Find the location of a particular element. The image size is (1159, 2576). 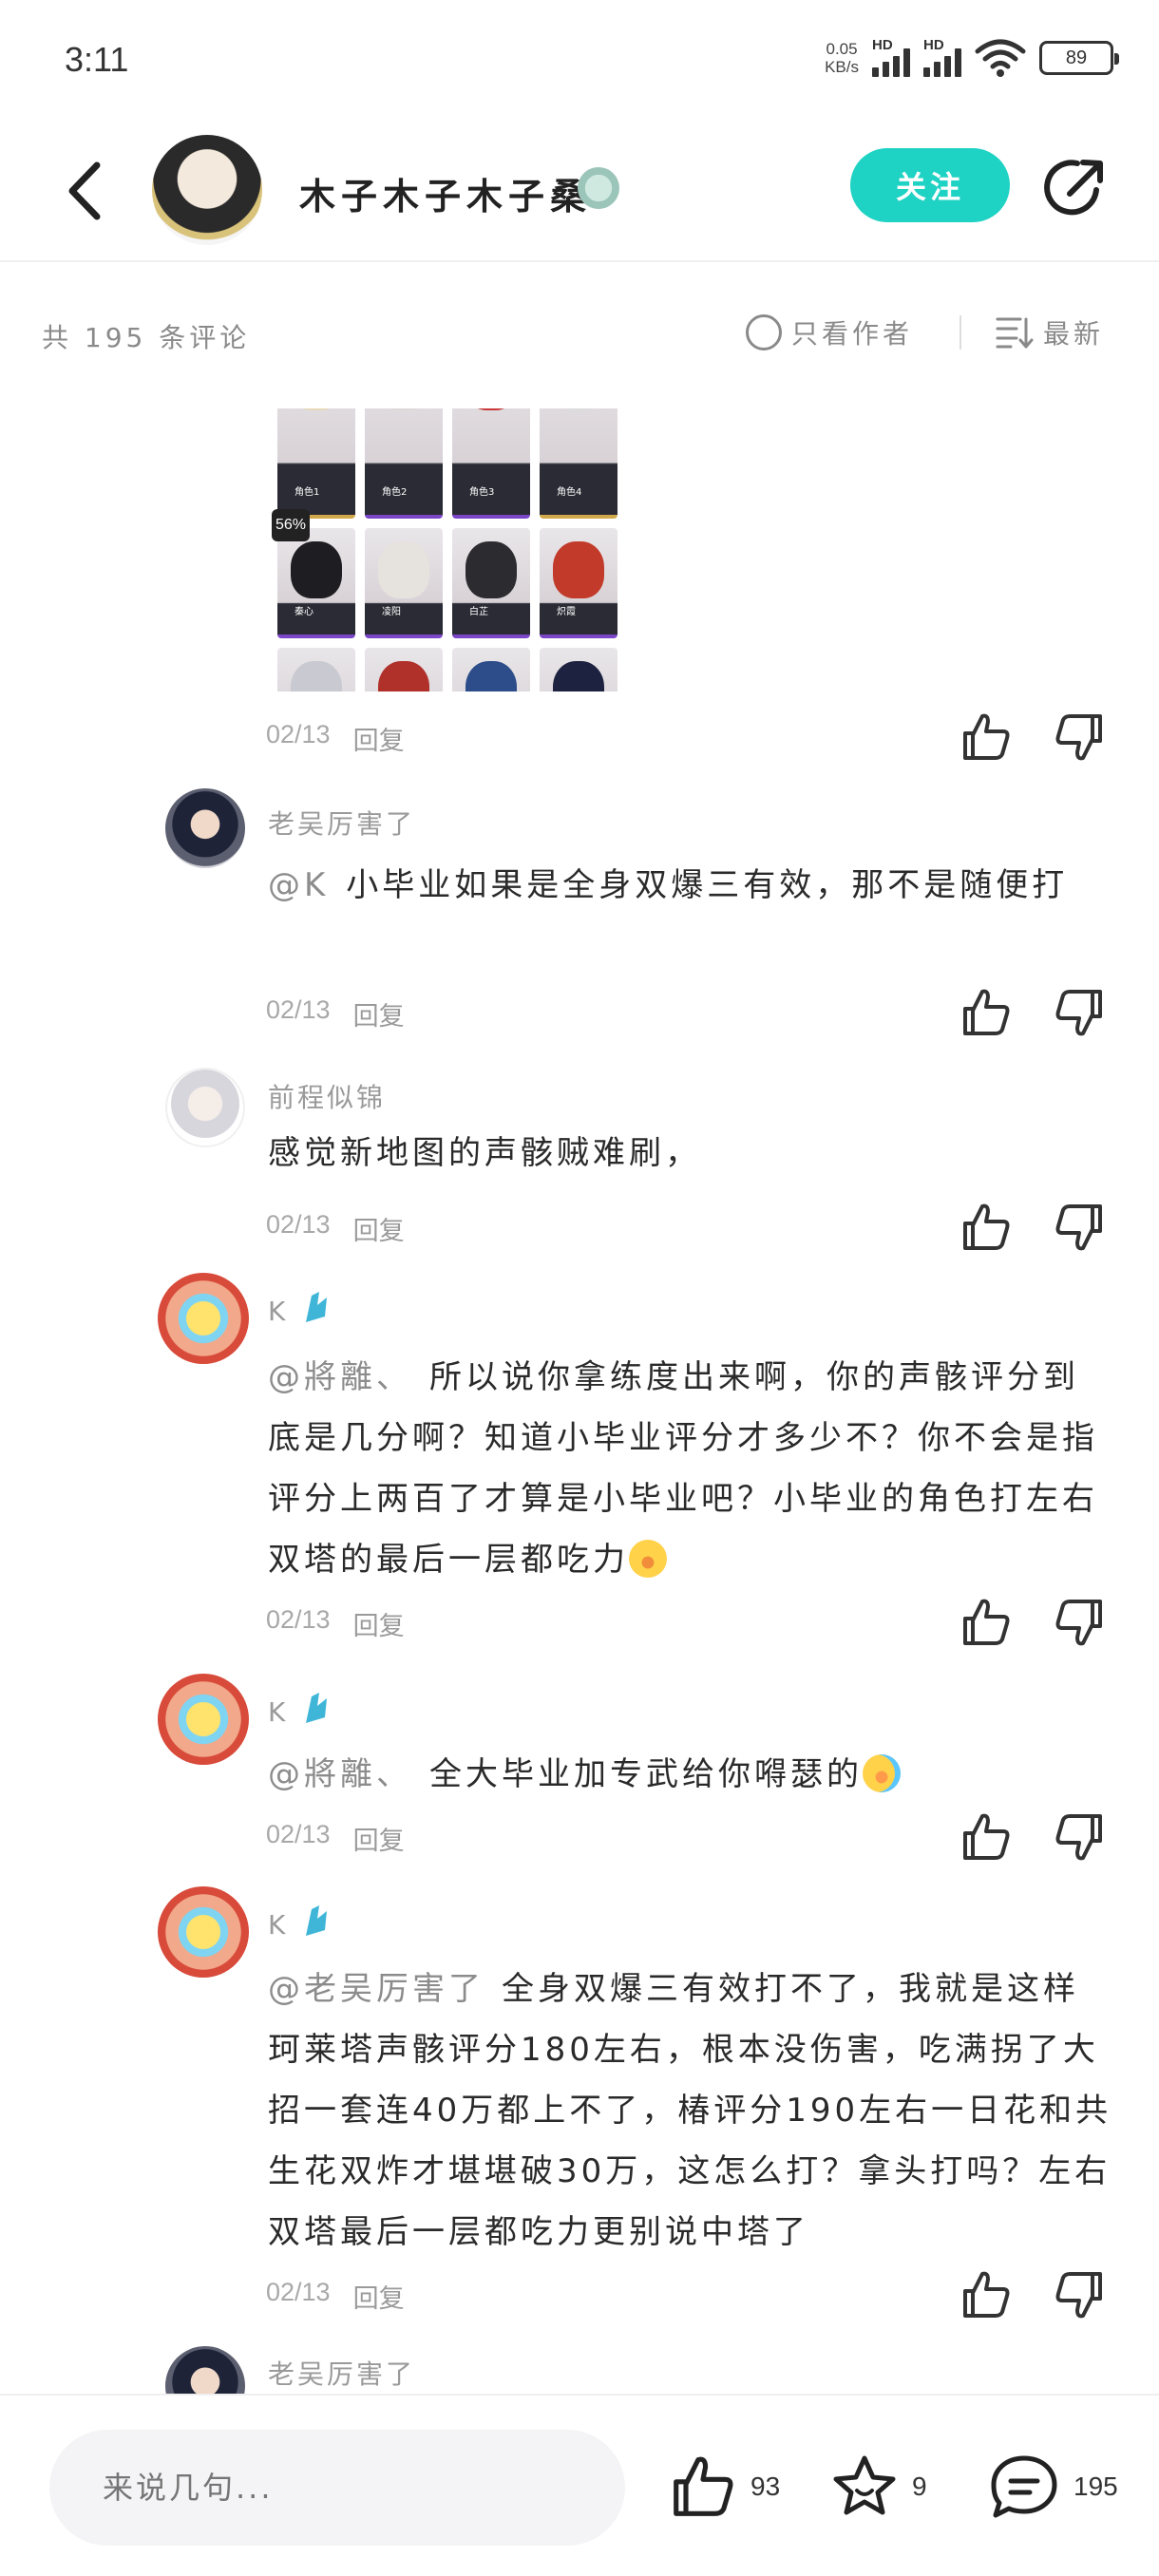

comment-text: 感觉新地图的声骸贼难刷， is located at coordinates (484, 1153).